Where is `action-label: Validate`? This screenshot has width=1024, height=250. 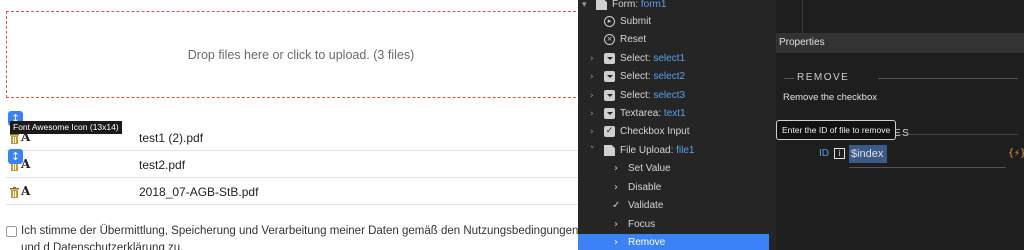
action-label: Validate is located at coordinates (646, 205).